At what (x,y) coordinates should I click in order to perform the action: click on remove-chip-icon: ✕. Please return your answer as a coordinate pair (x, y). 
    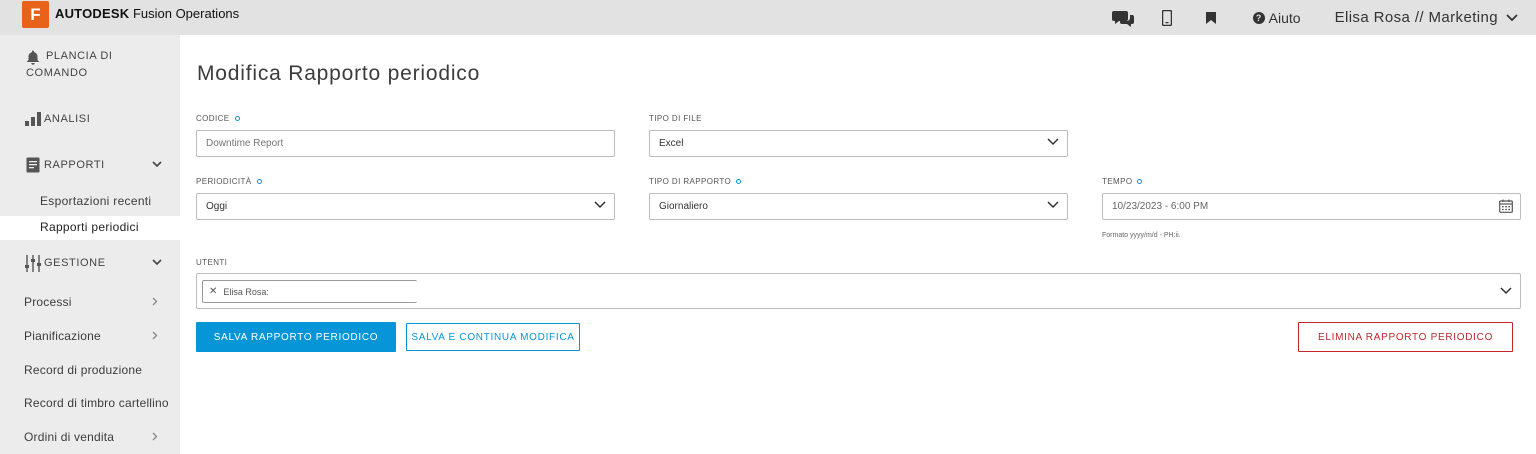
    Looking at the image, I should click on (213, 291).